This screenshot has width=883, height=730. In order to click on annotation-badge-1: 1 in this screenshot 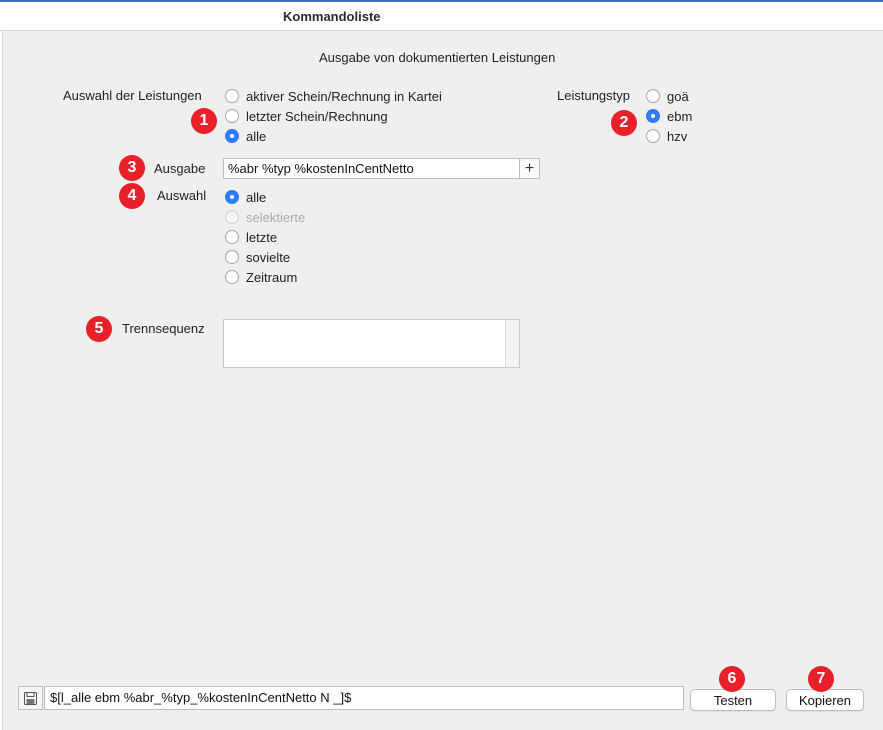, I will do `click(204, 121)`.